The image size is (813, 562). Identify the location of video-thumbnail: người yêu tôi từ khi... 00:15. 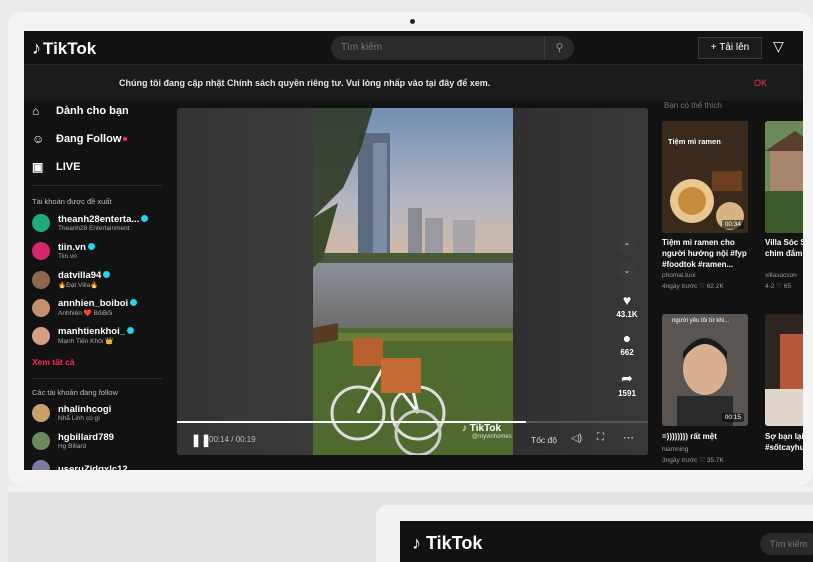
(705, 370).